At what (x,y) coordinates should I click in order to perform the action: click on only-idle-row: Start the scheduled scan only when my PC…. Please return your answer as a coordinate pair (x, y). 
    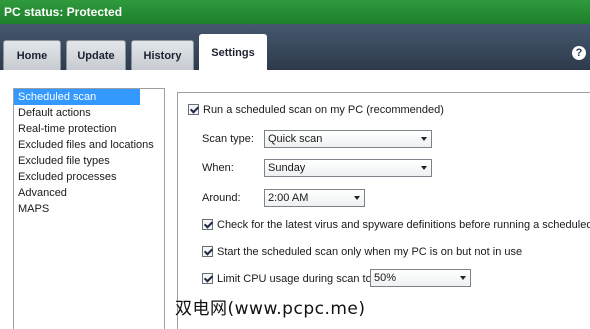
    Looking at the image, I should click on (362, 252).